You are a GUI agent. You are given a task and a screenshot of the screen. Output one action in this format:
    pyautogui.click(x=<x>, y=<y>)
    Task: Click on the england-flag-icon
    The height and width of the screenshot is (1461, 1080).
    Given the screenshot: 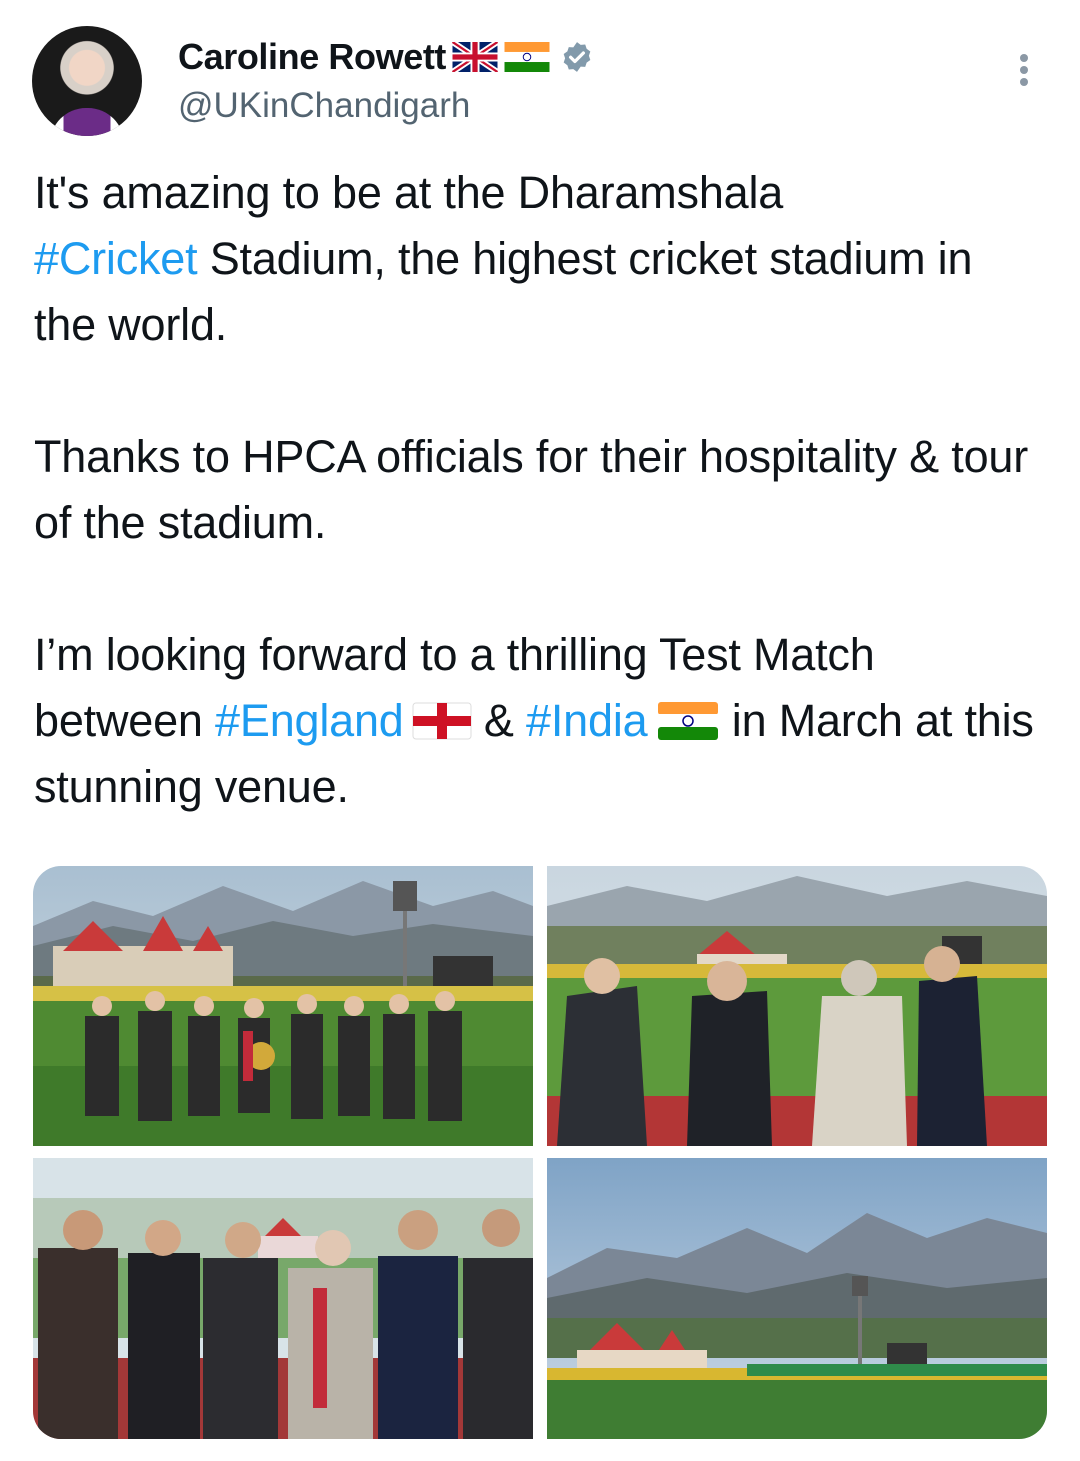 What is the action you would take?
    pyautogui.click(x=442, y=721)
    